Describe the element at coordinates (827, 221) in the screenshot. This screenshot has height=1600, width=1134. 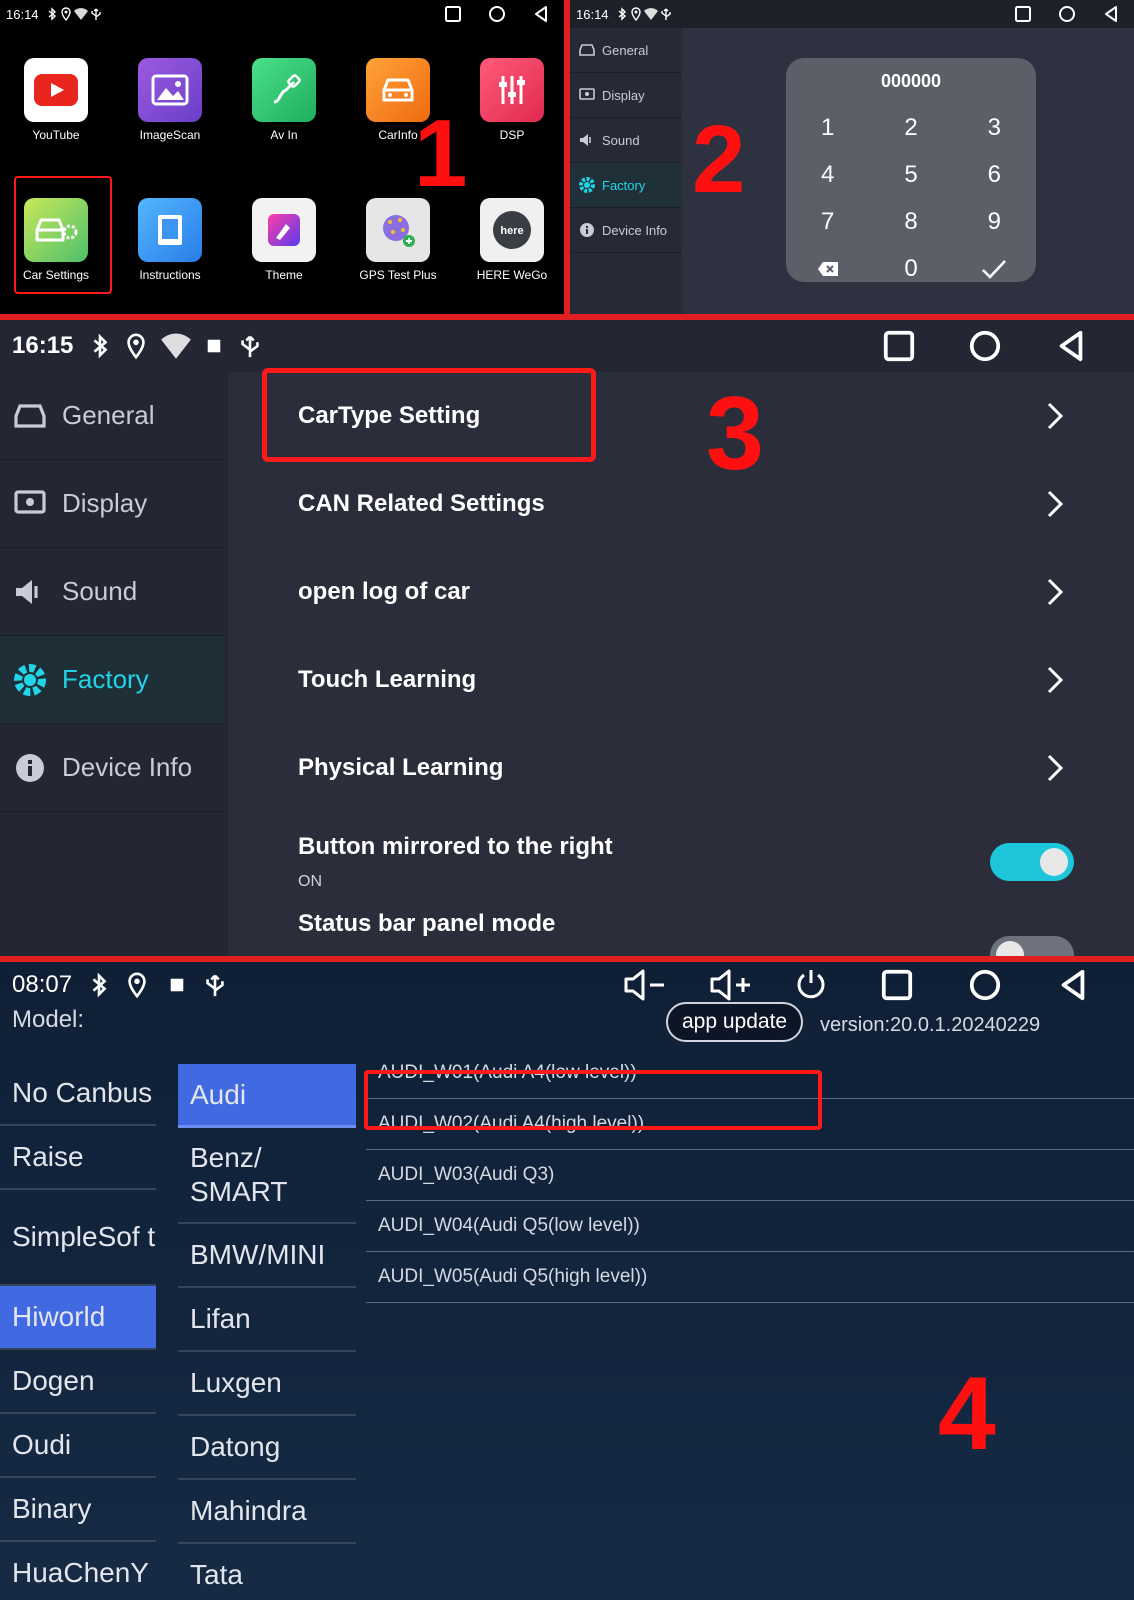
I see `key-7: 7` at that location.